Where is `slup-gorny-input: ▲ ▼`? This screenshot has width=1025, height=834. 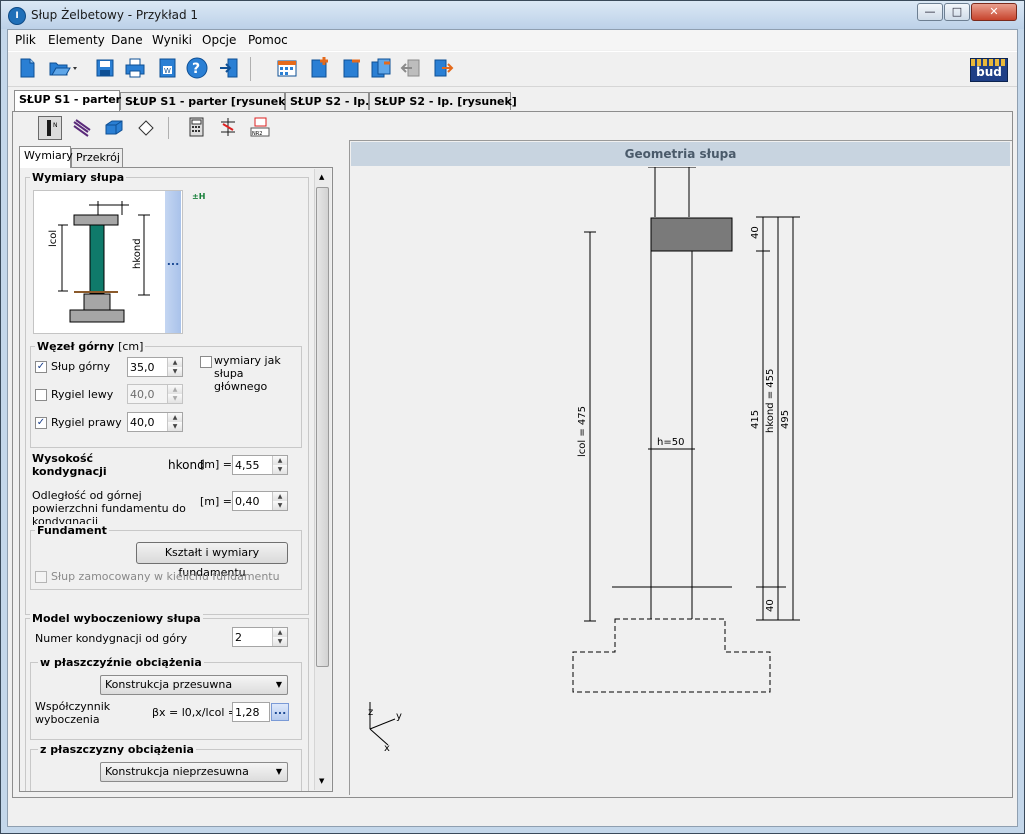
slup-gorny-input: ▲ ▼ is located at coordinates (155, 367).